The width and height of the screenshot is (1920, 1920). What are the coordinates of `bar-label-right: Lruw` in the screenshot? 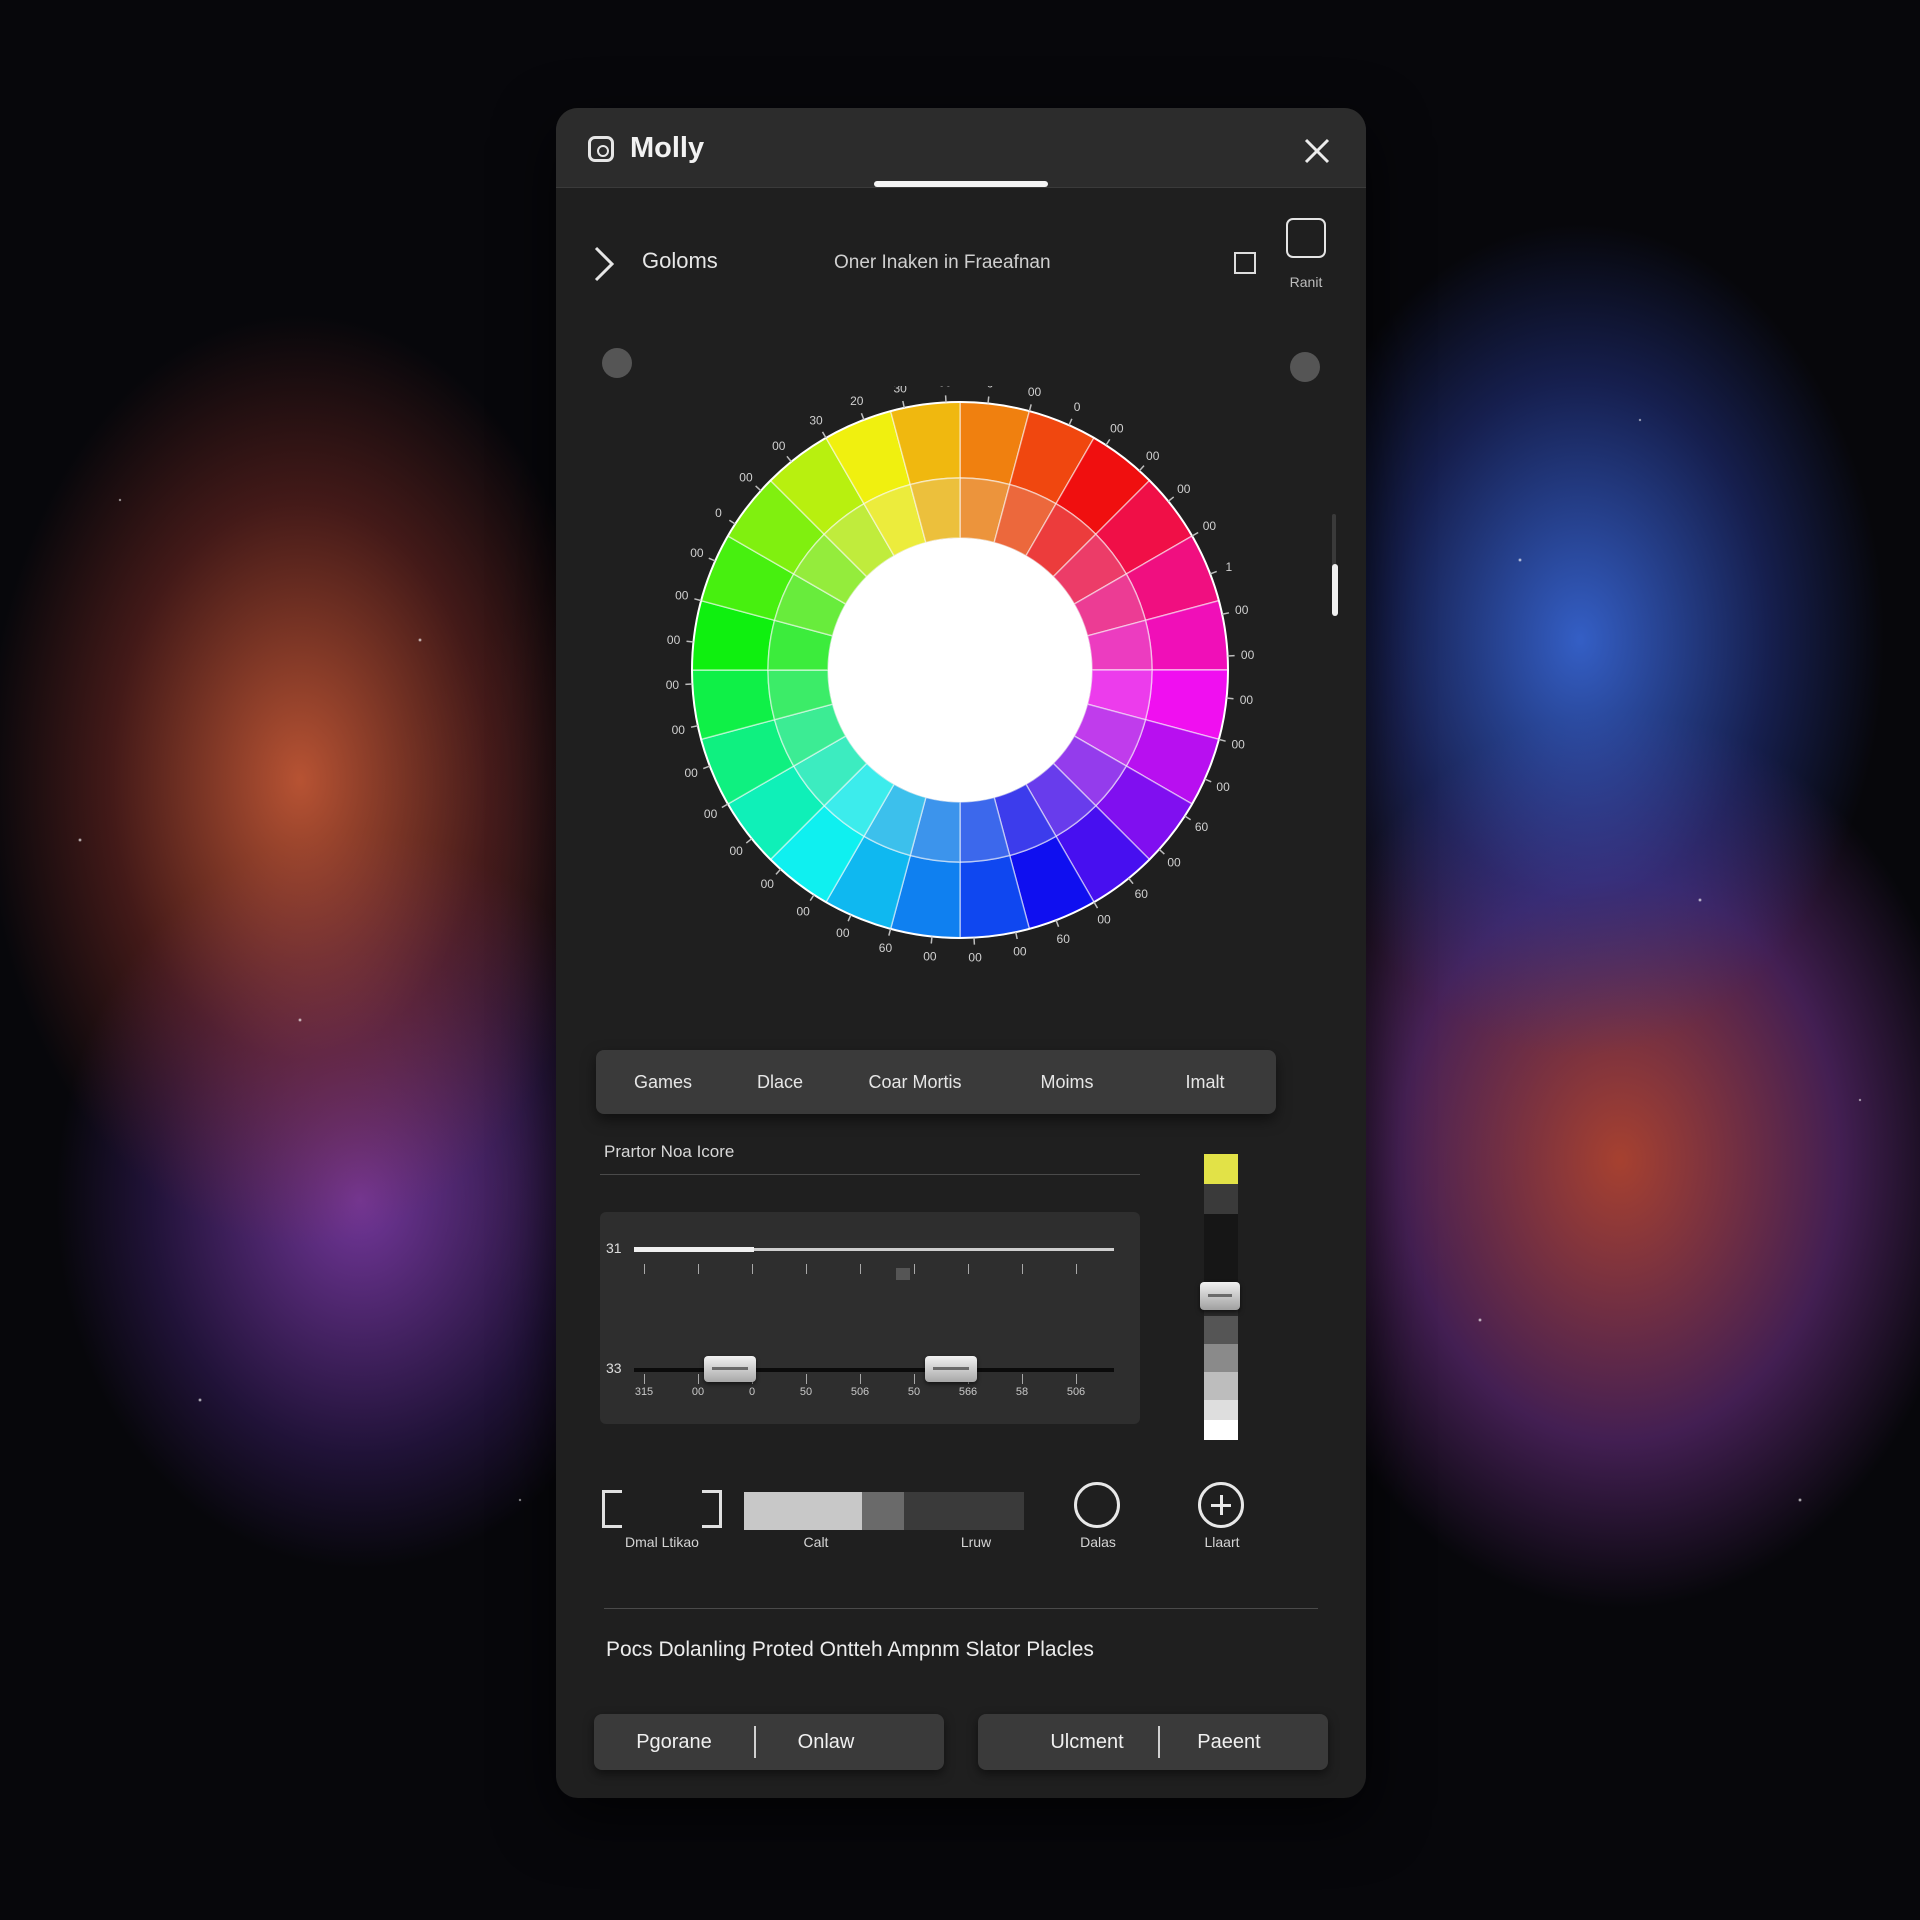 It's located at (976, 1542).